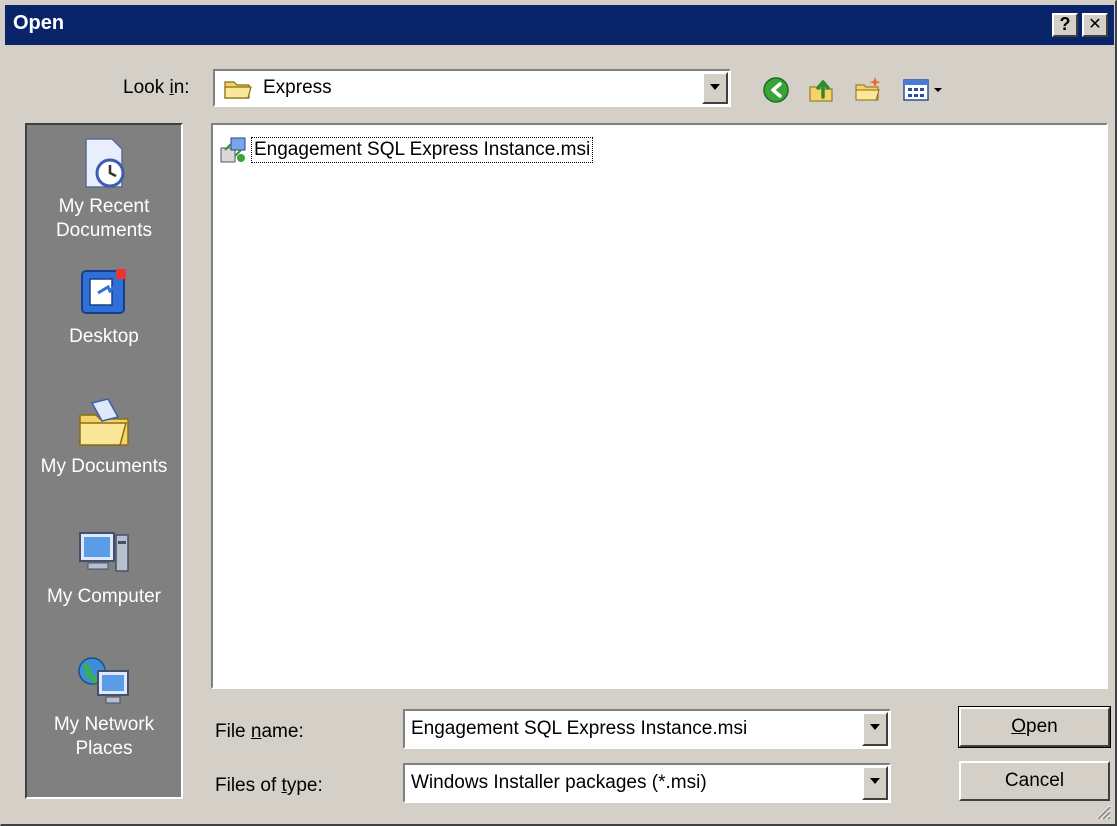  What do you see at coordinates (875, 729) in the screenshot?
I see `file-name-dropdown-button` at bounding box center [875, 729].